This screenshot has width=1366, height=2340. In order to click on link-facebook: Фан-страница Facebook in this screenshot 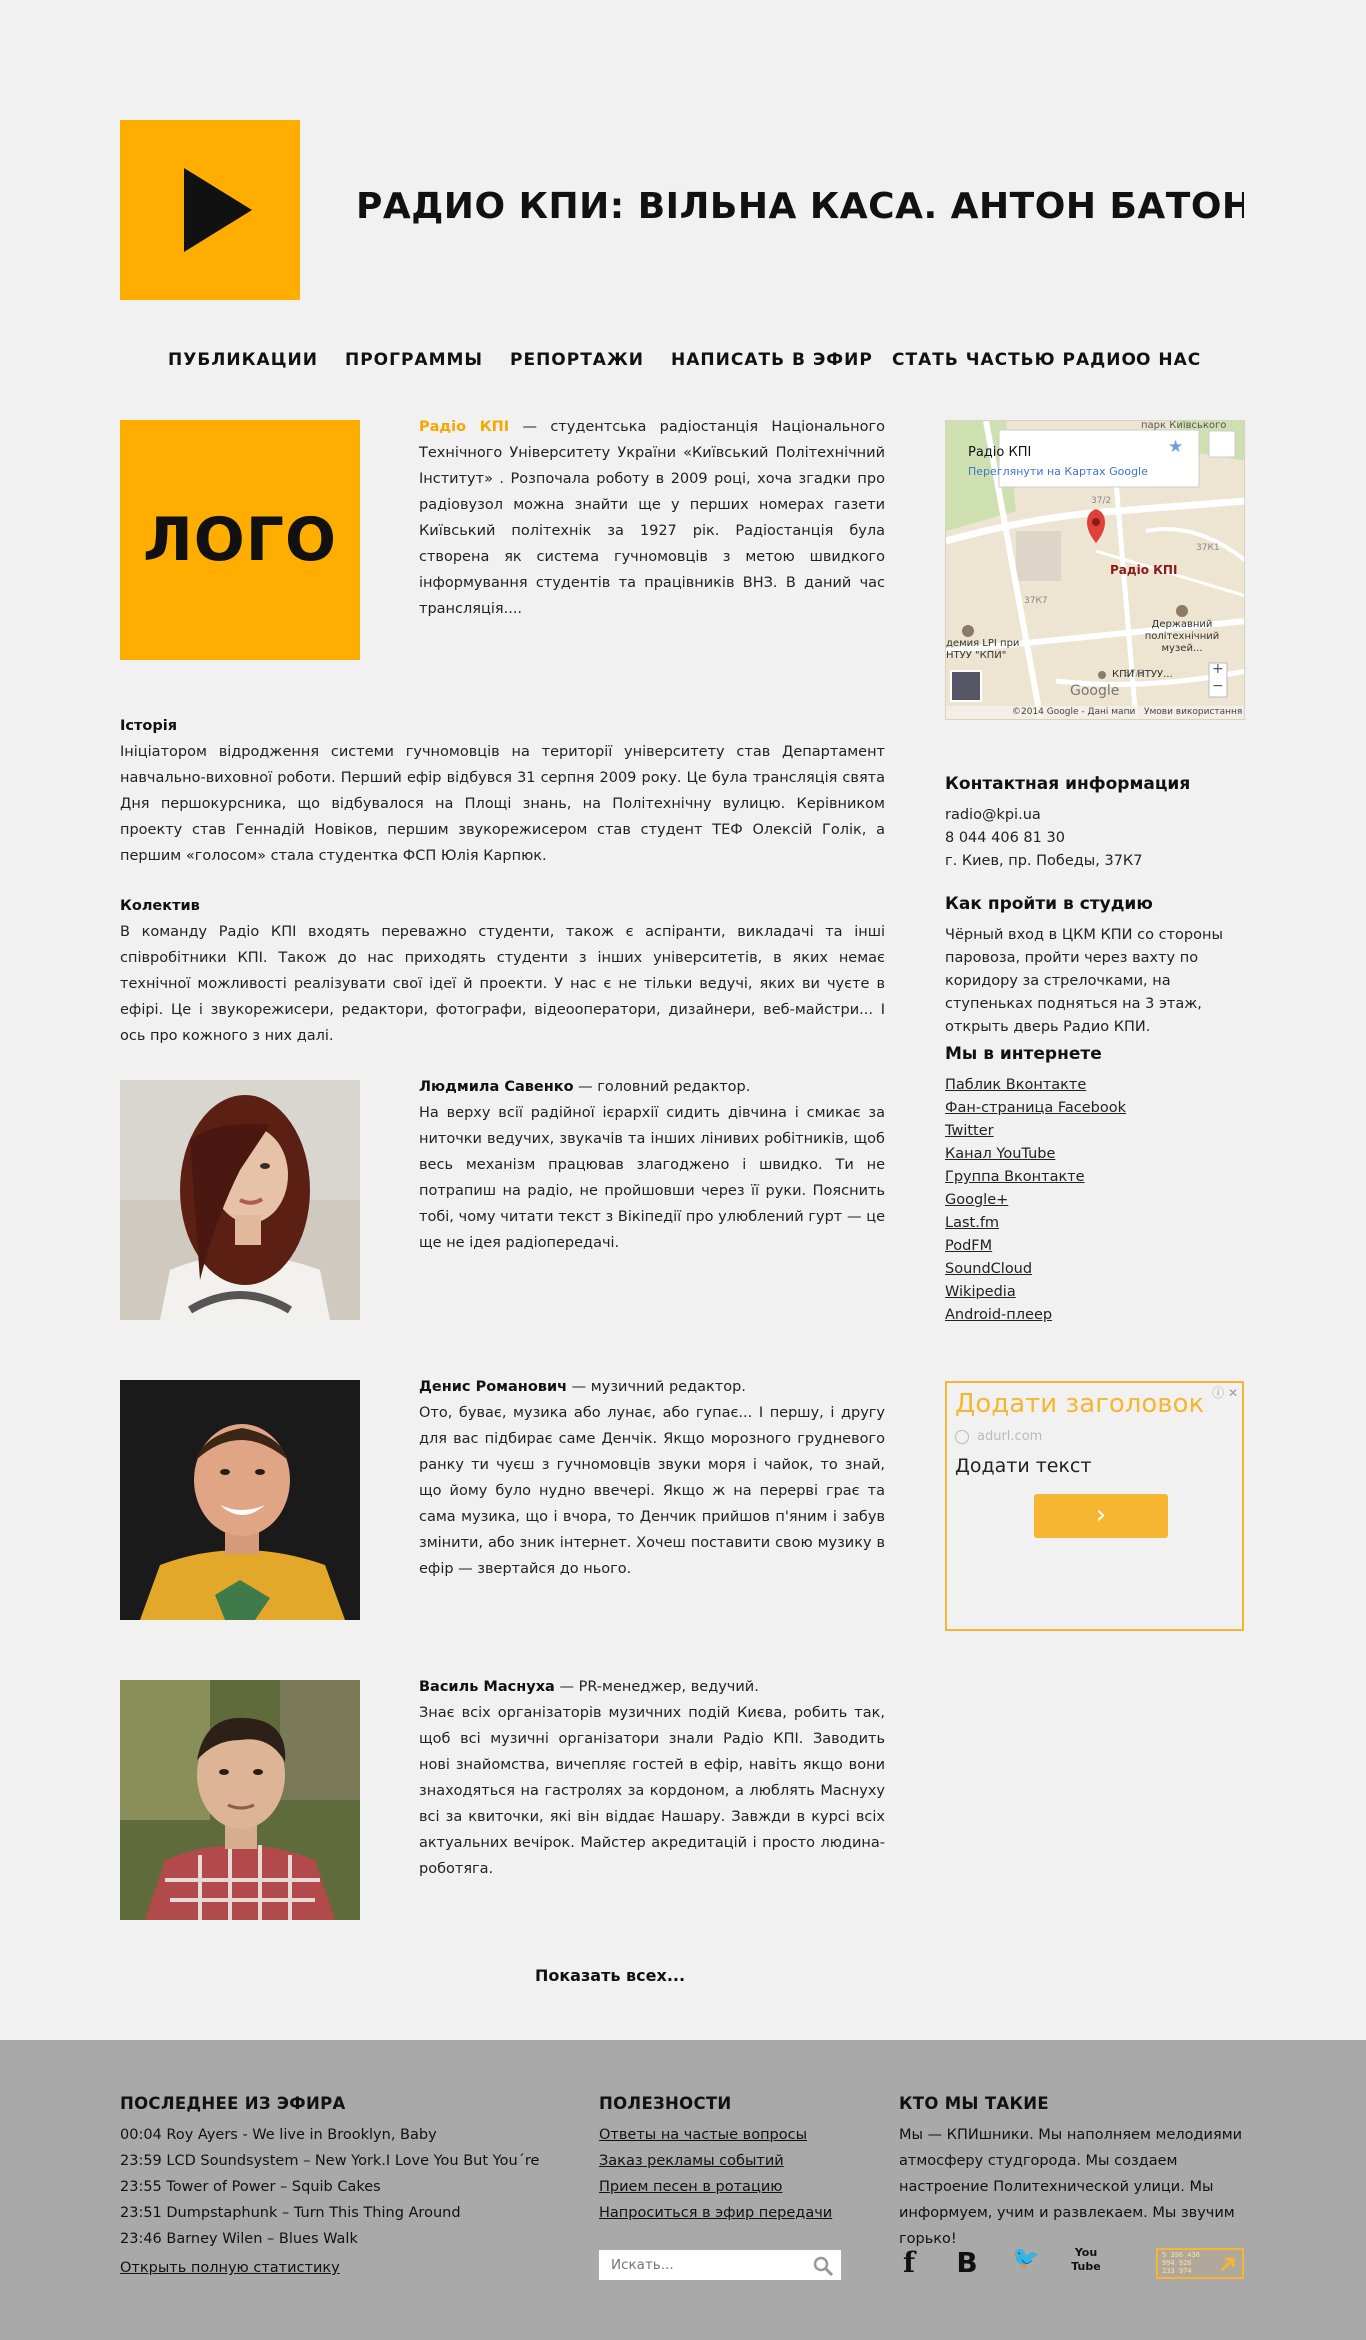, I will do `click(1095, 1108)`.